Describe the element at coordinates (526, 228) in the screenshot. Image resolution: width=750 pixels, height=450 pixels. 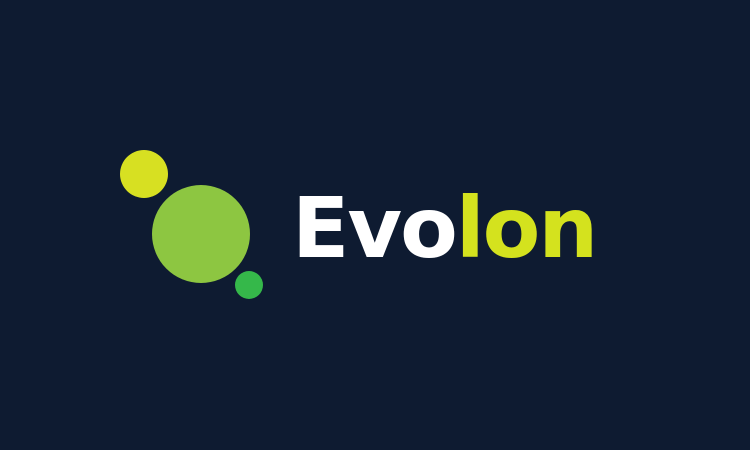
I see `brand-name-part-2: lon` at that location.